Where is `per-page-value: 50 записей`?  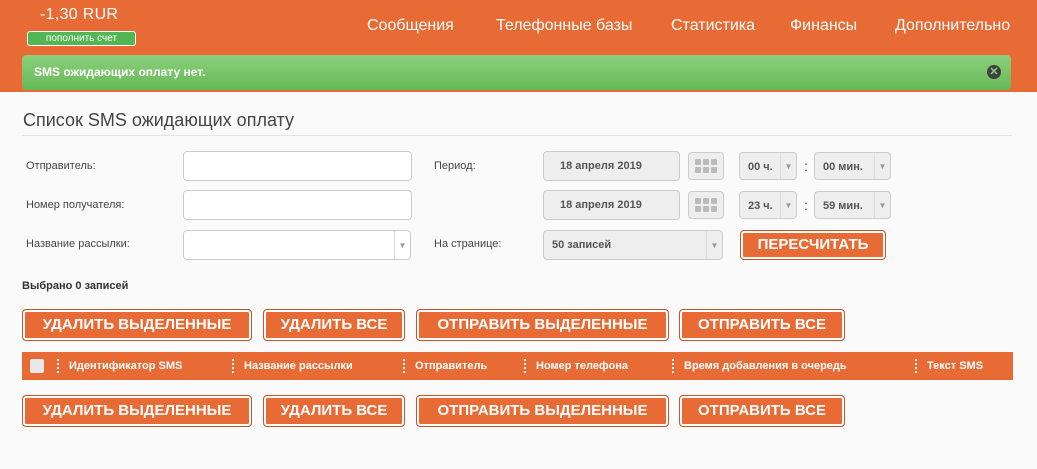 per-page-value: 50 записей is located at coordinates (582, 245).